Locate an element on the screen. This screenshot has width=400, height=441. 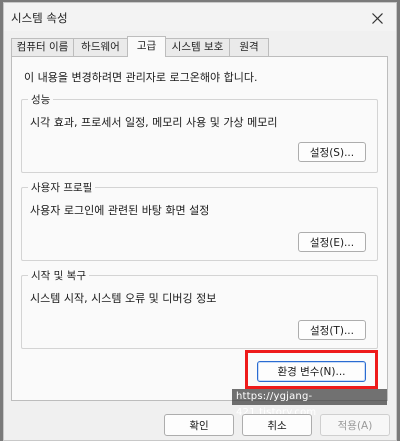
watermark: https://ygjang-421.tistory.com is located at coordinates (309, 403).